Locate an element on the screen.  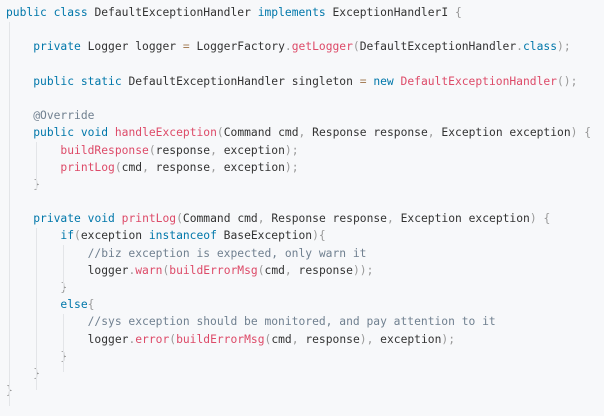
code-token: error is located at coordinates (152, 339).